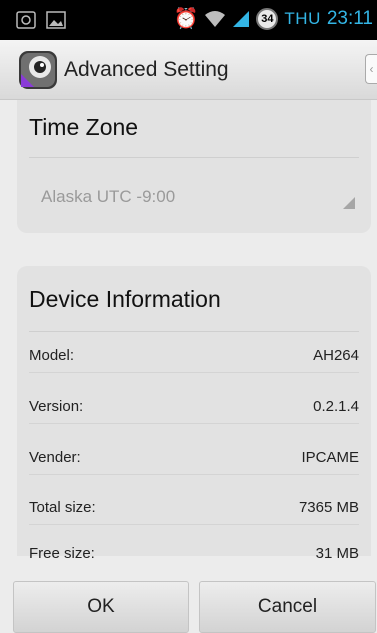  Describe the element at coordinates (52, 355) in the screenshot. I see `row-label: Model:` at that location.